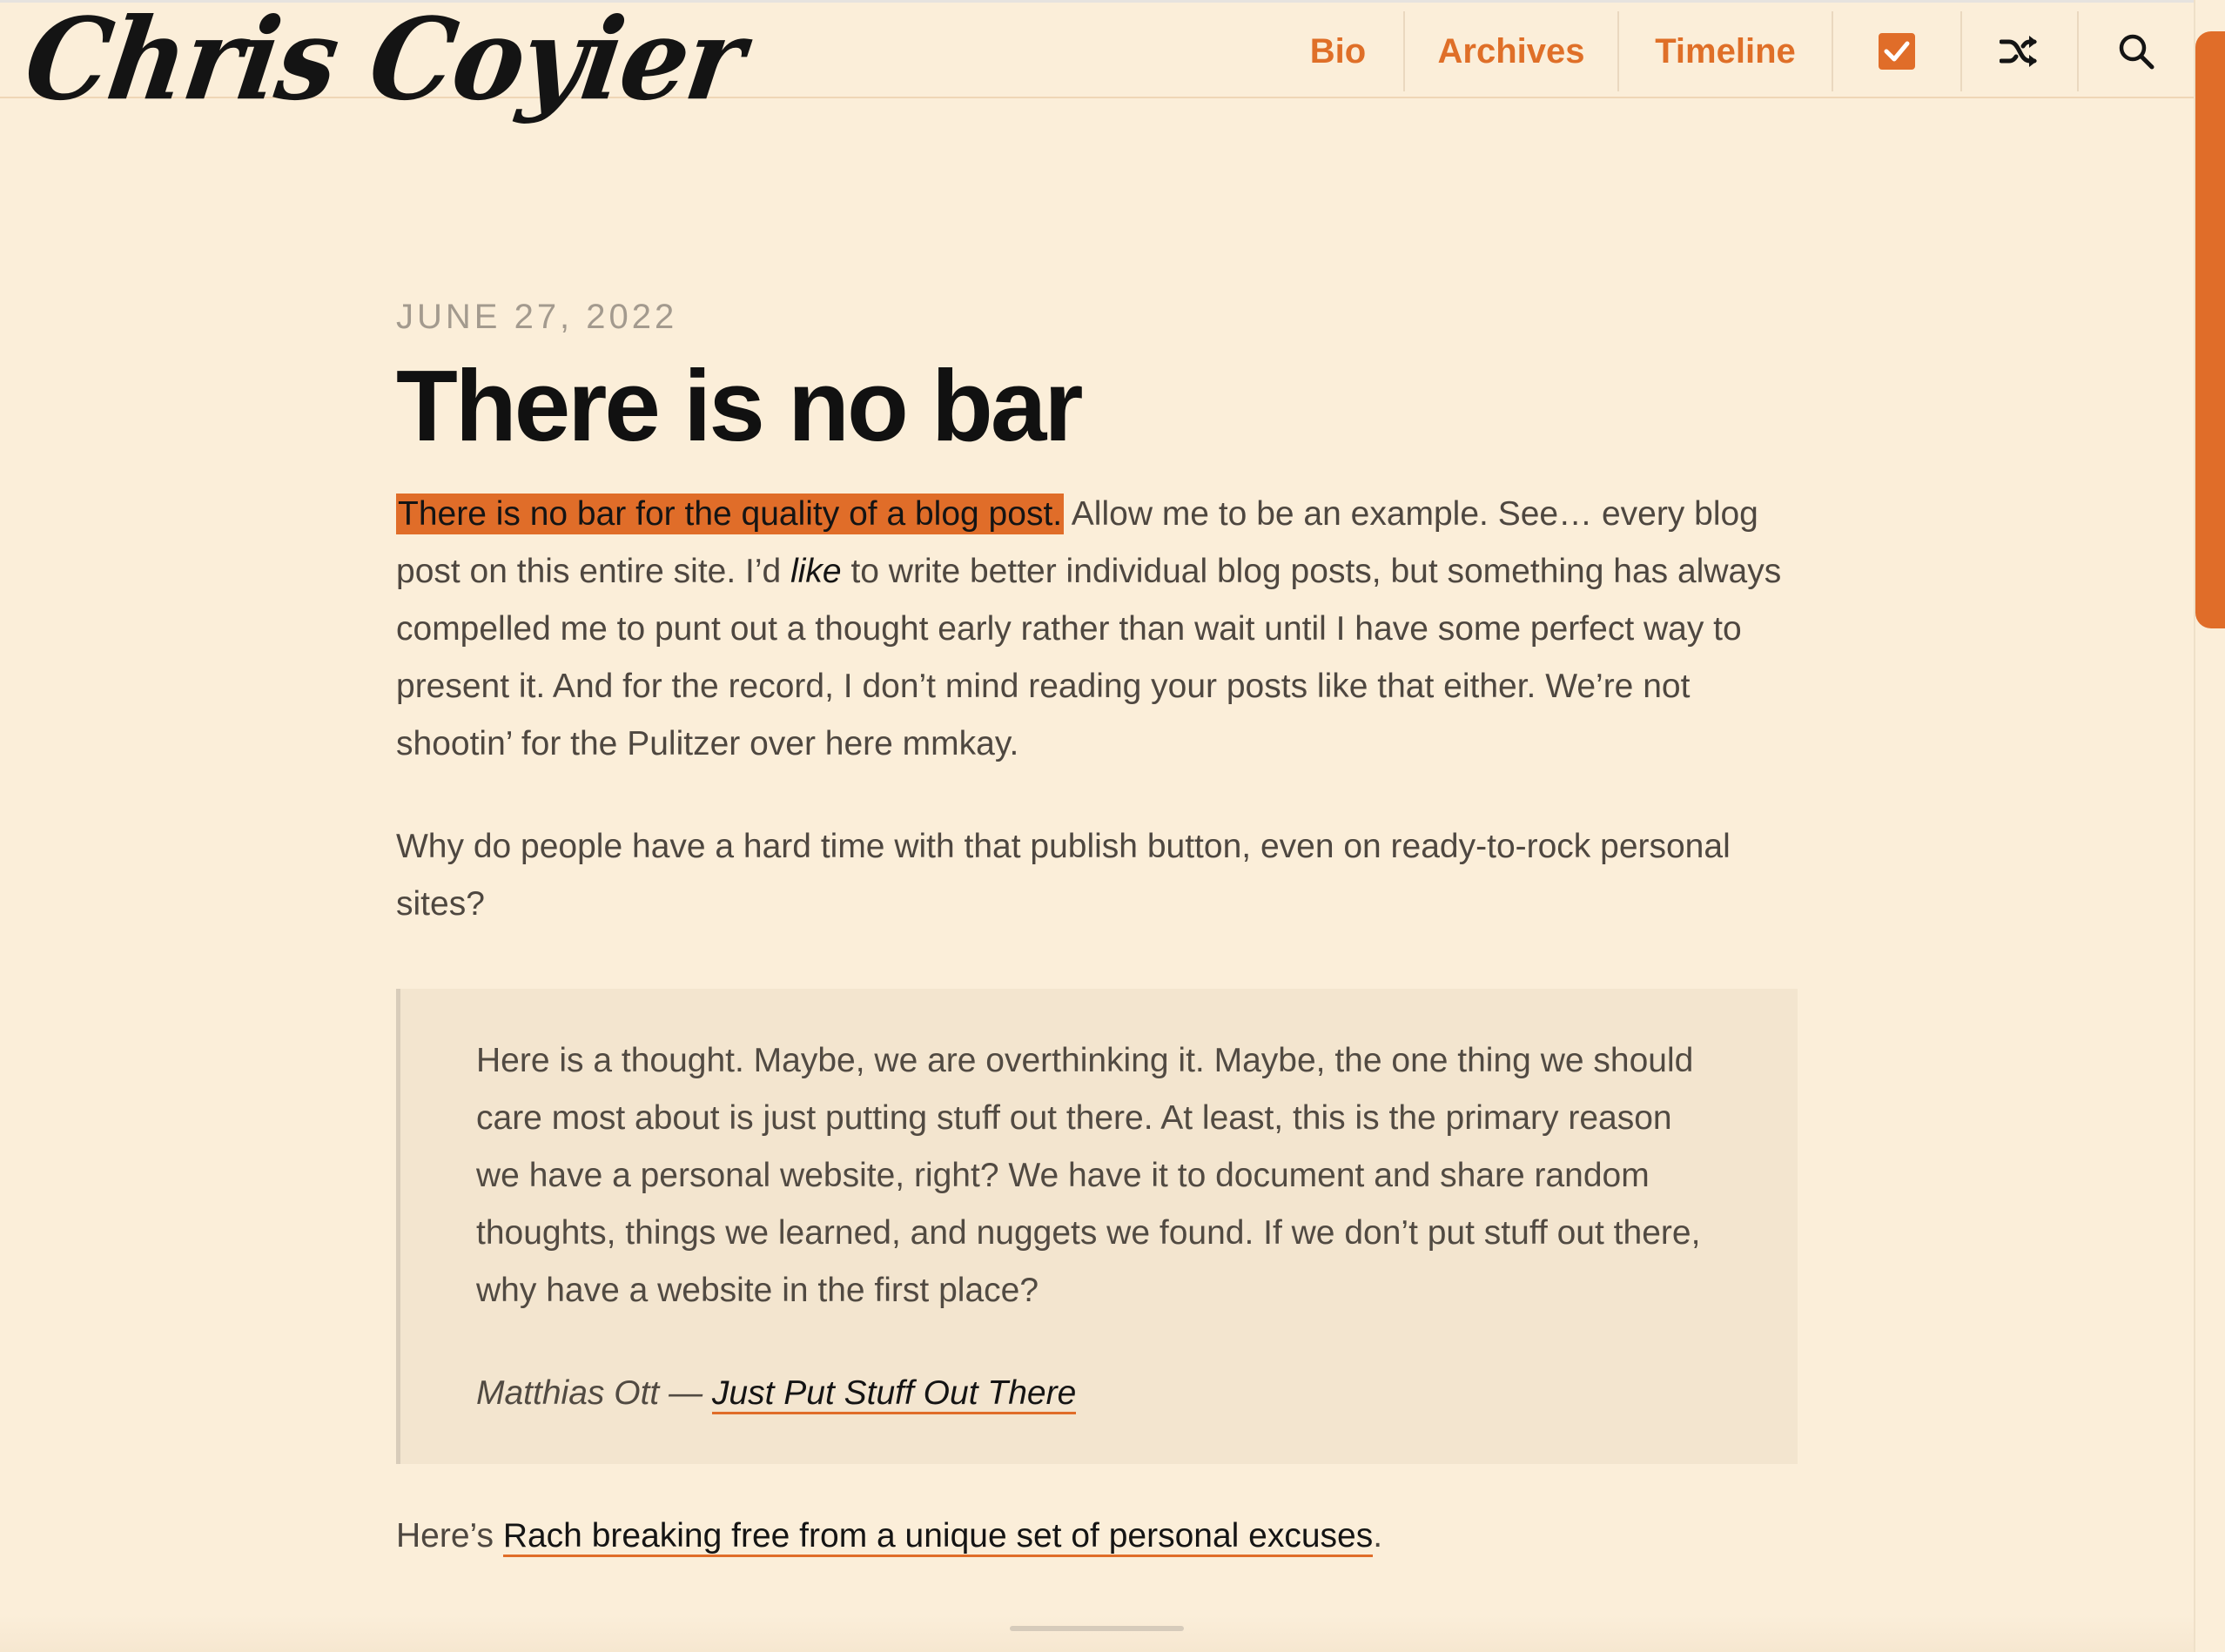 The width and height of the screenshot is (2225, 1652). I want to click on nav-checkbox-button, so click(1896, 51).